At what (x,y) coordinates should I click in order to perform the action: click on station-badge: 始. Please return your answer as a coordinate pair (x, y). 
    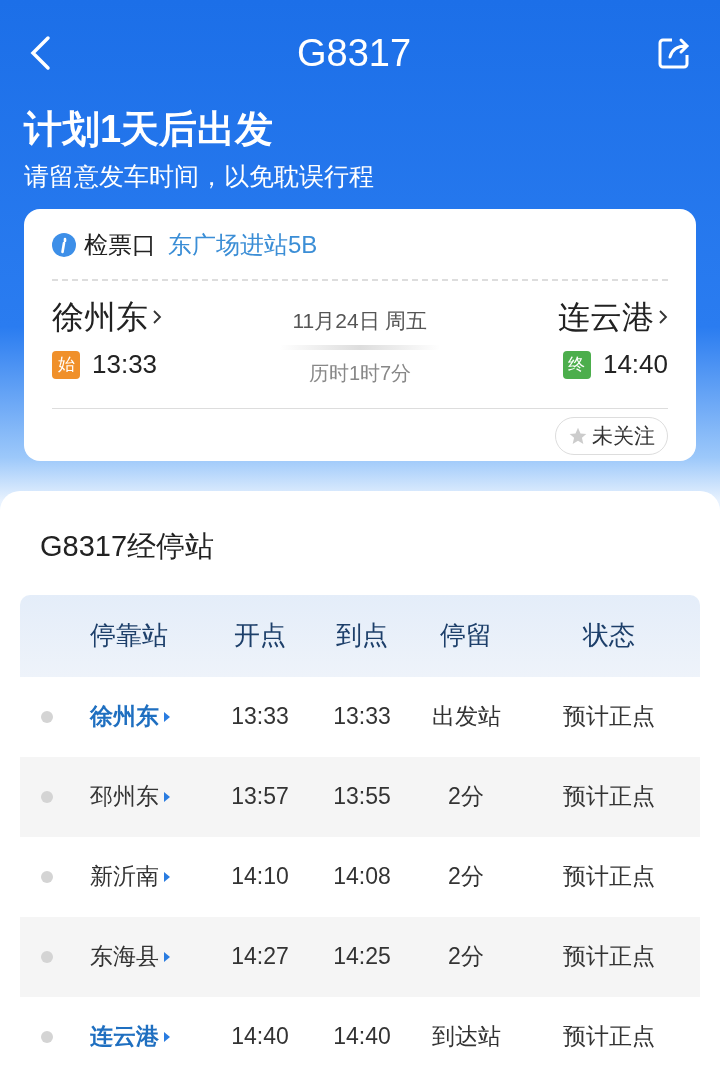
    Looking at the image, I should click on (66, 364).